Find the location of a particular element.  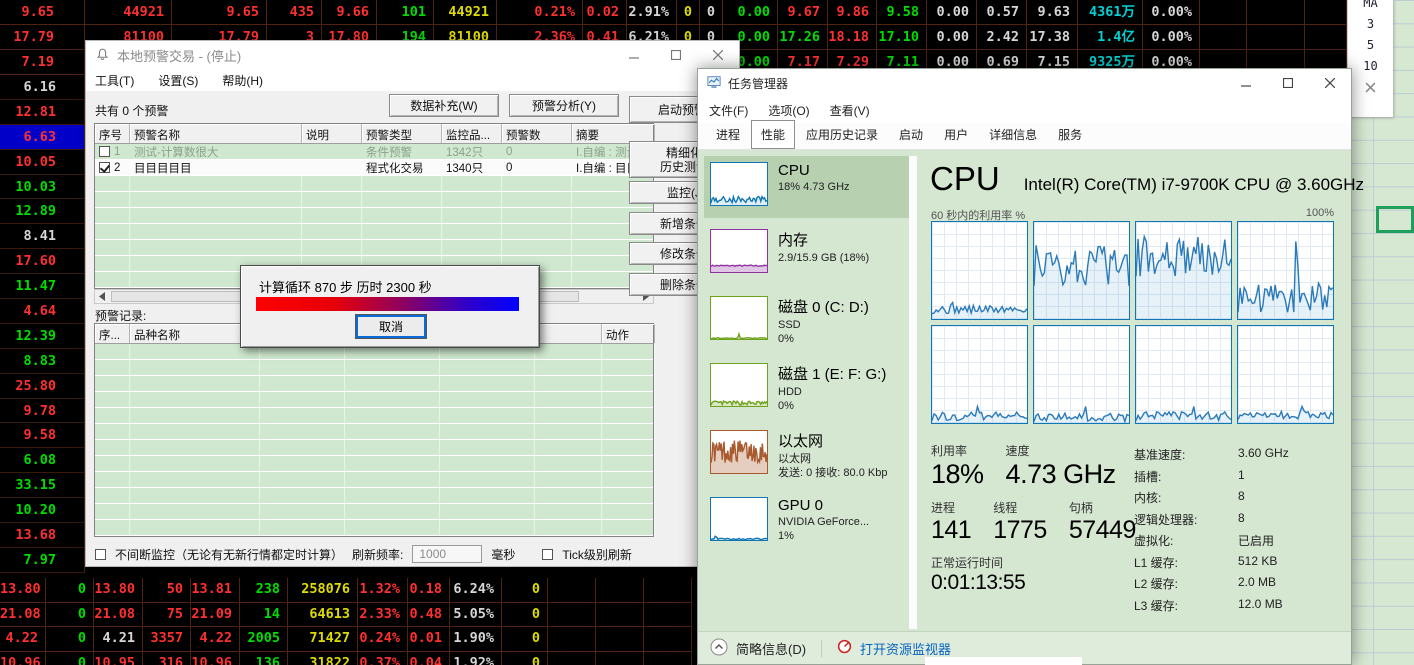

summary-view-toggle: 简略信息(D) is located at coordinates (771, 648).